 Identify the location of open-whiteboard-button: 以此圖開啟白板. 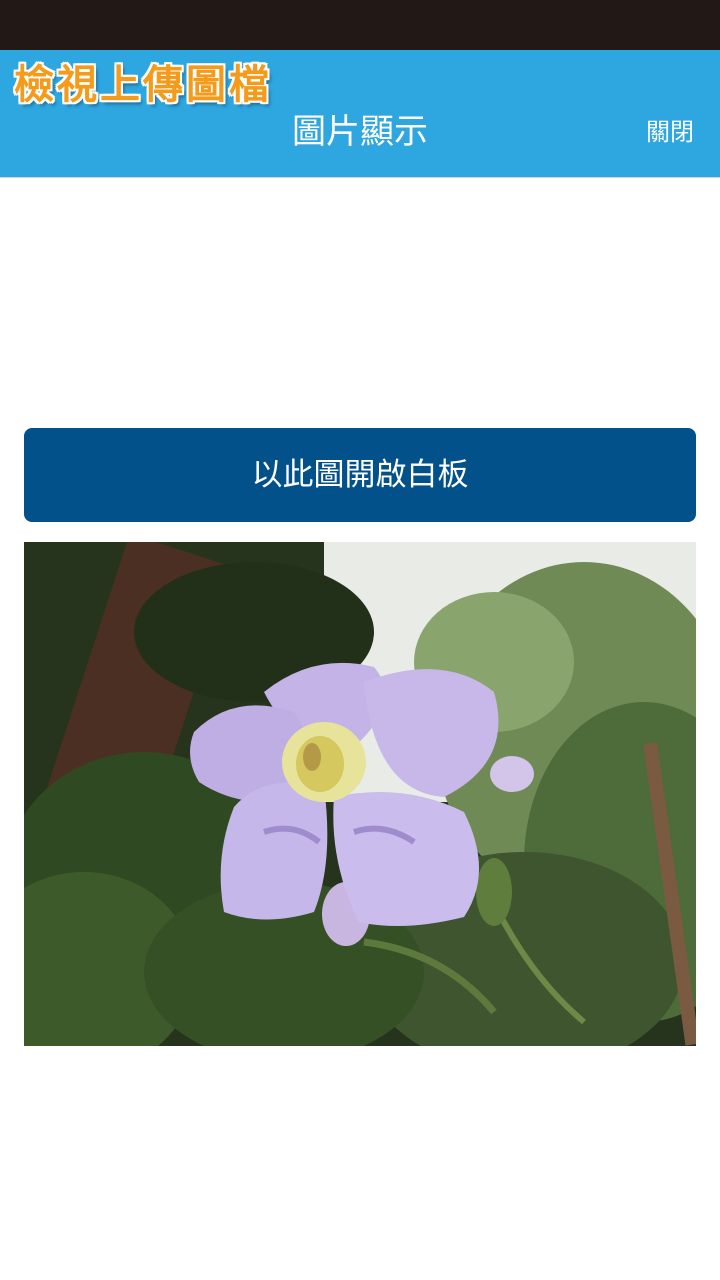
(360, 475).